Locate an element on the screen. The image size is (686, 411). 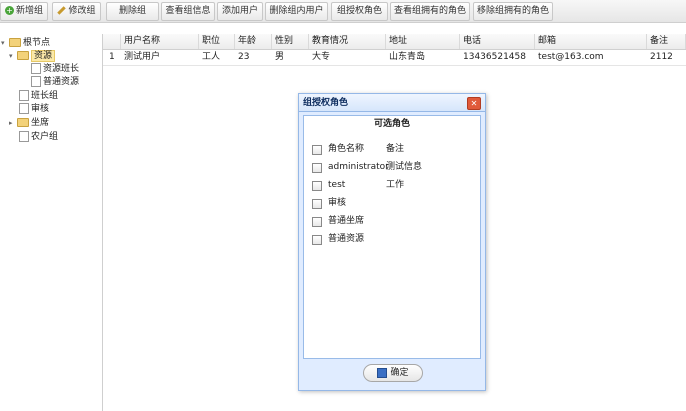
add-user-button: 添加用户 is located at coordinates (240, 11).